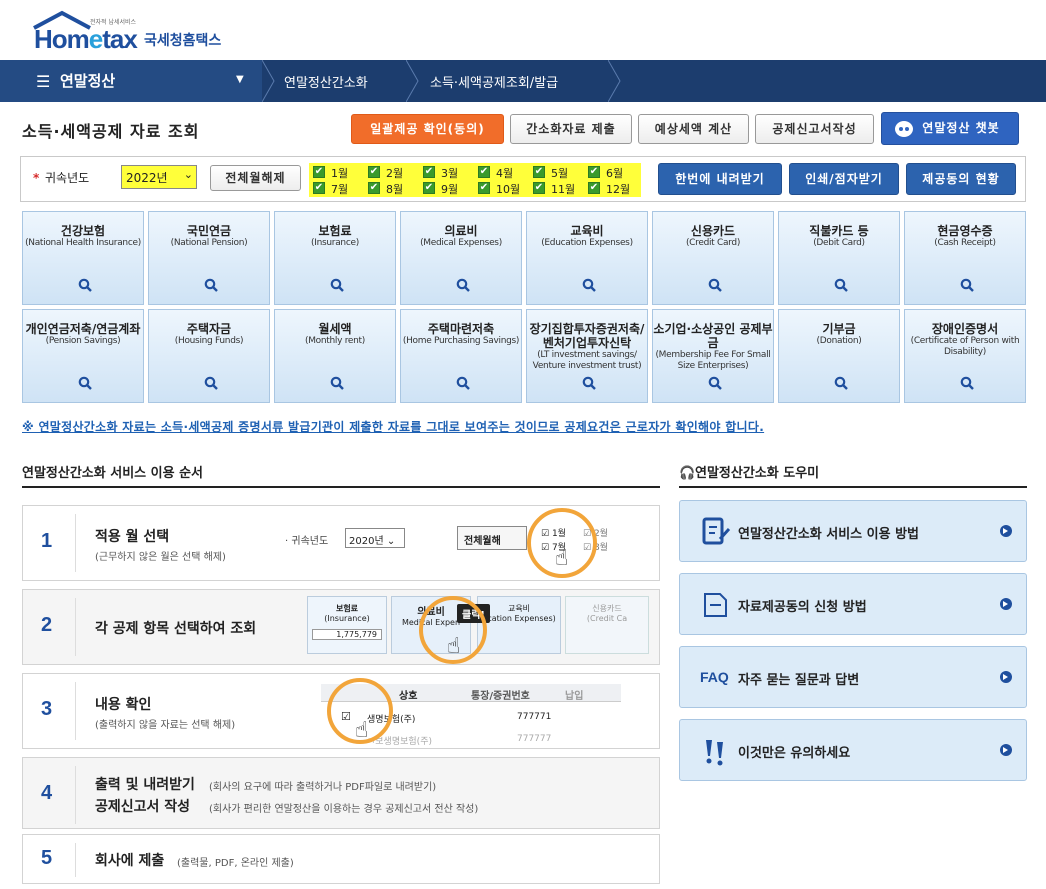  I want to click on category-subtitle: (Monthly rent), so click(335, 341).